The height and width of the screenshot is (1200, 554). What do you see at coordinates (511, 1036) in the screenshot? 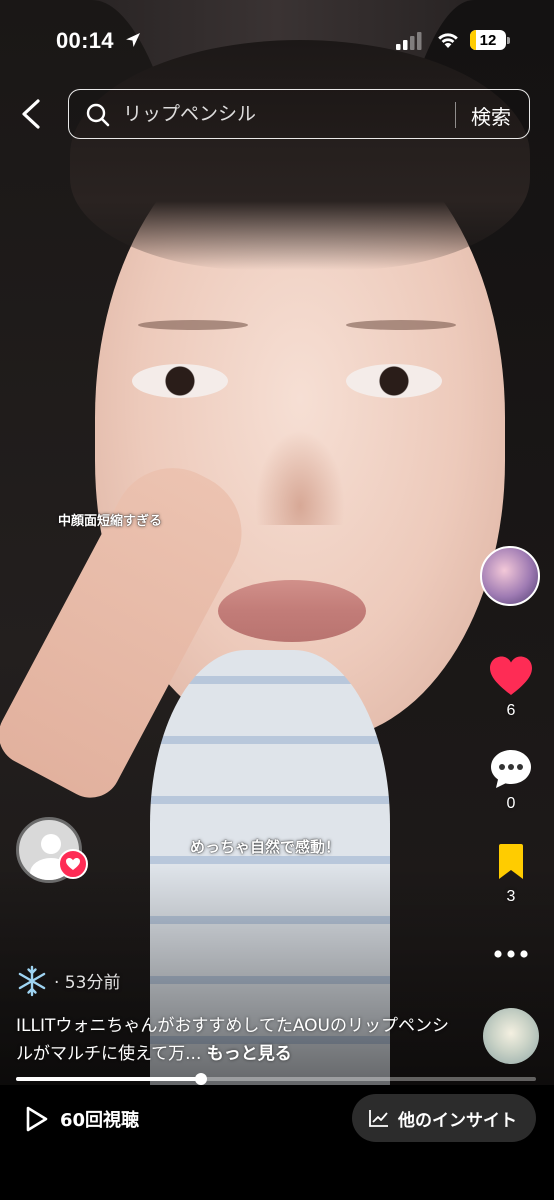
I see `music-disc-avatar` at bounding box center [511, 1036].